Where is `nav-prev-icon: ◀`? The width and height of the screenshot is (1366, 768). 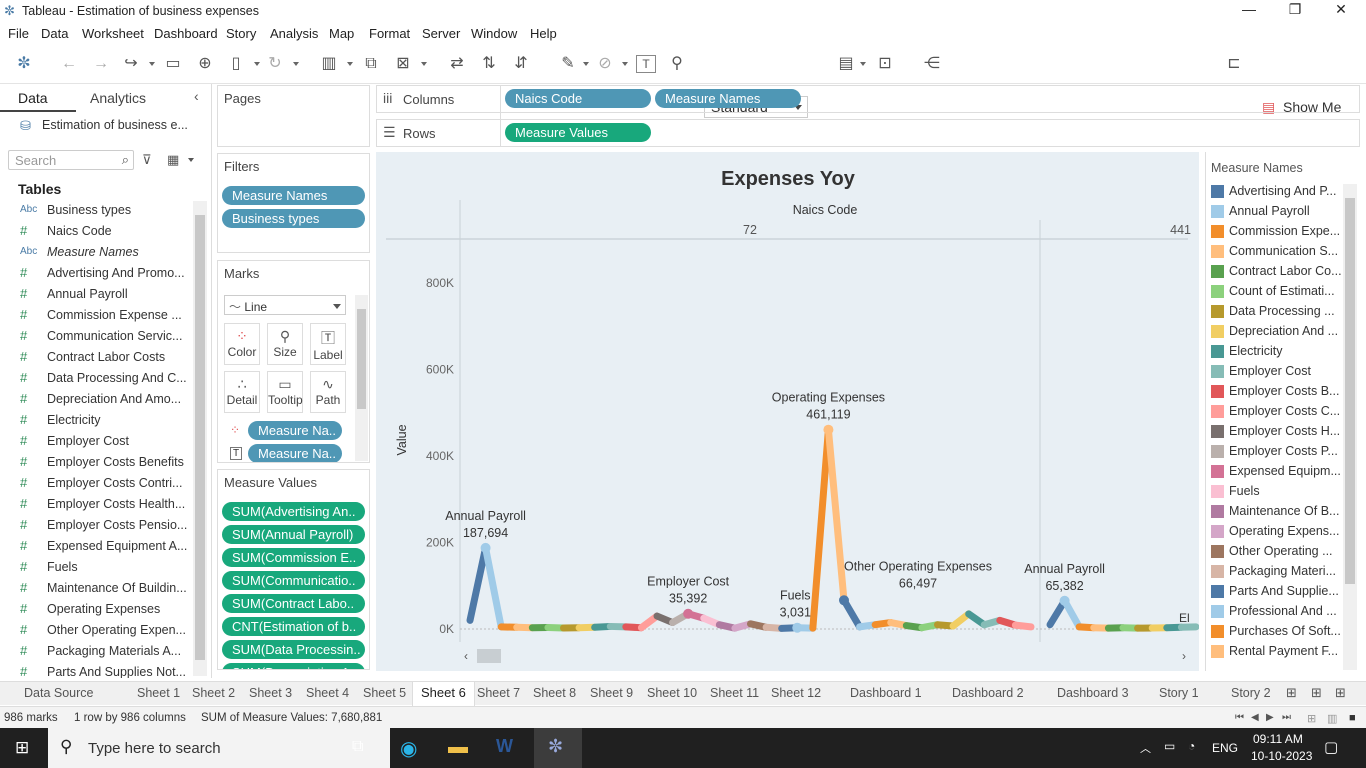 nav-prev-icon: ◀ is located at coordinates (1255, 717).